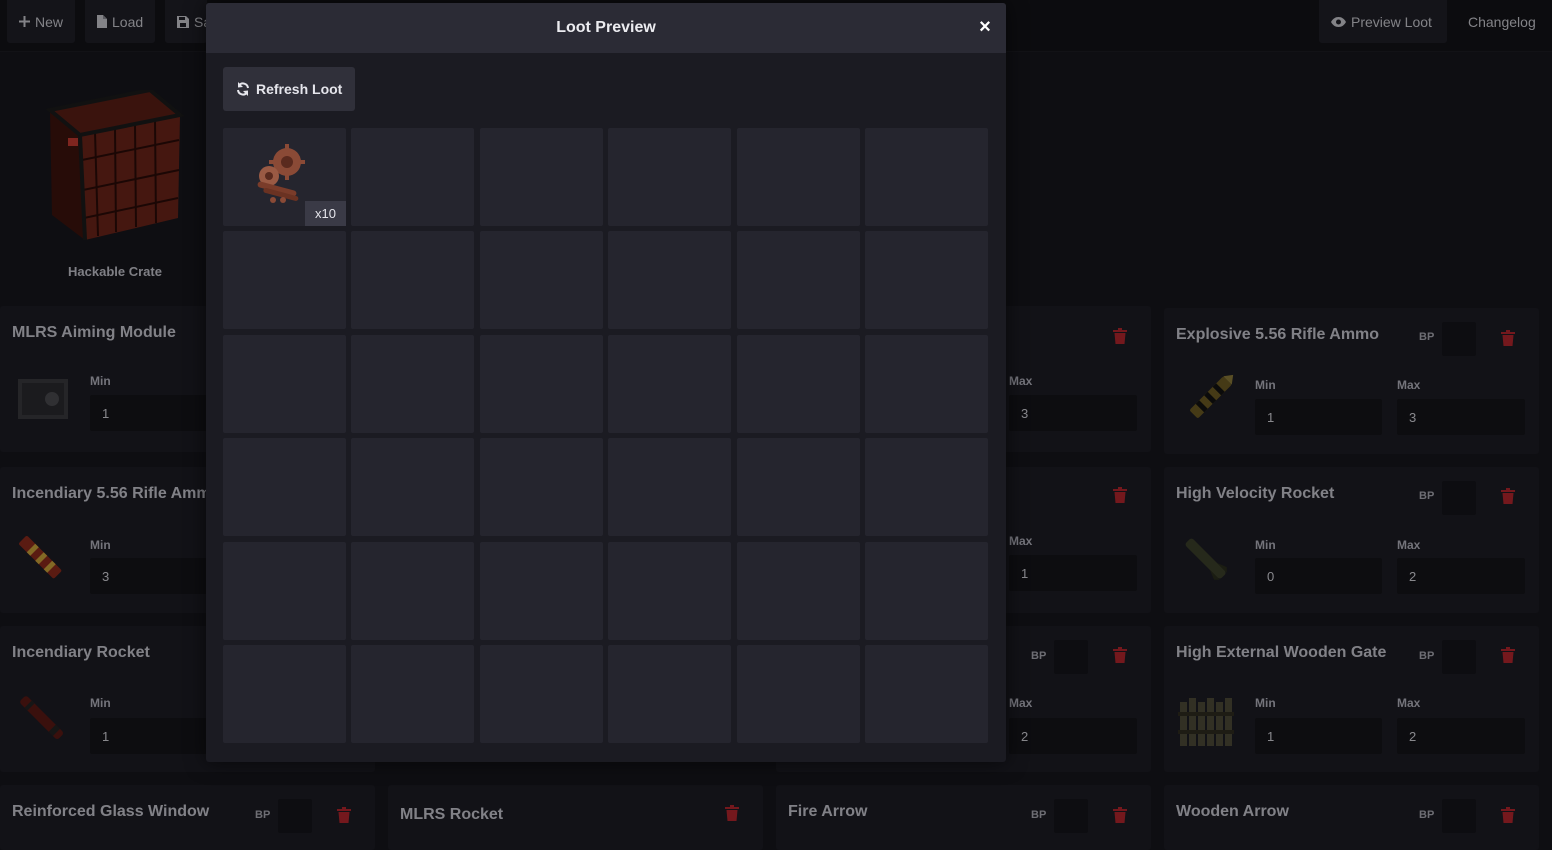 Image resolution: width=1552 pixels, height=850 pixels. Describe the element at coordinates (94, 332) in the screenshot. I see `item-name: MLRS Aiming Module` at that location.